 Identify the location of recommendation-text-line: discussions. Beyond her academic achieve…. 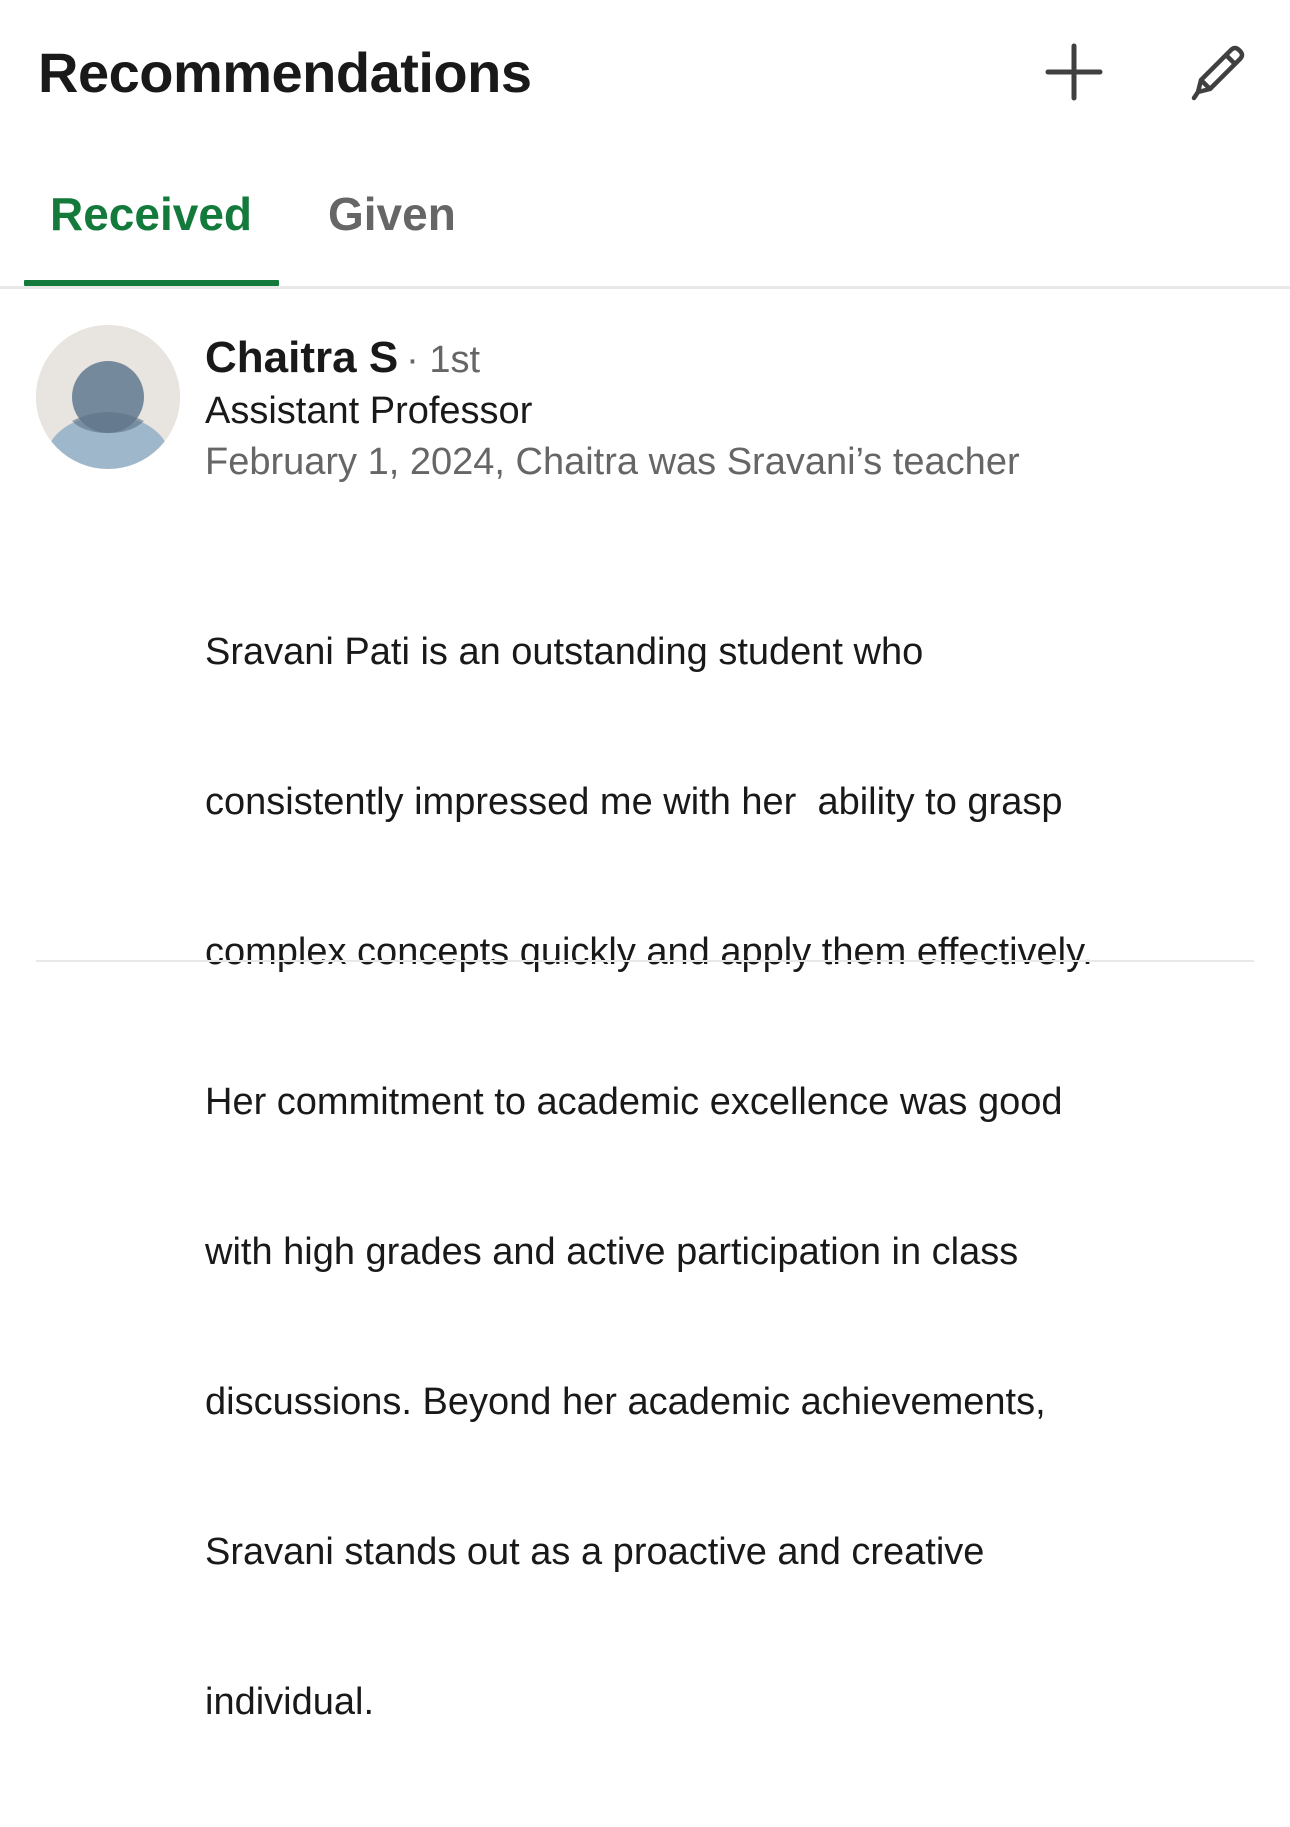
(625, 1402).